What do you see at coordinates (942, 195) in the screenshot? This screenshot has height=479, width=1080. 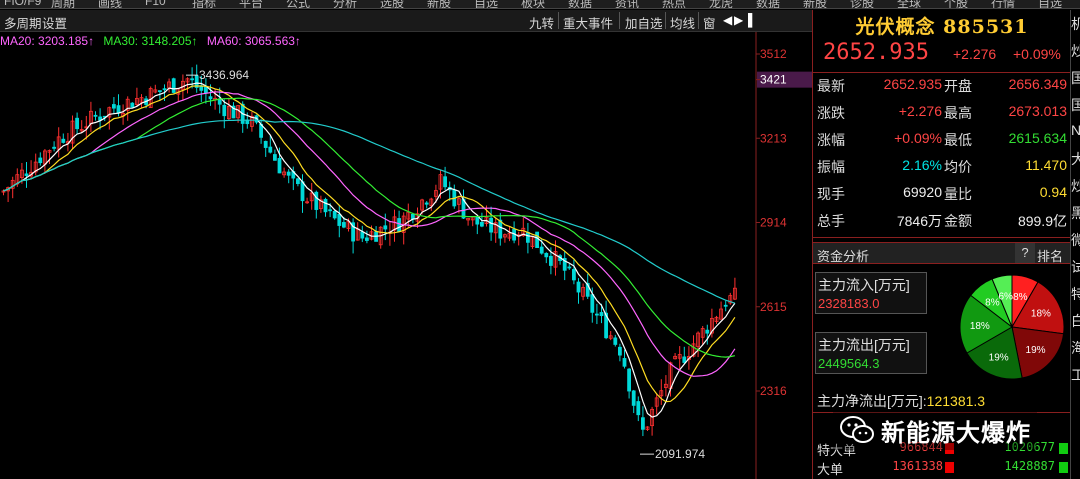 I see `quote-row: 现手 69920 量比 0.94` at bounding box center [942, 195].